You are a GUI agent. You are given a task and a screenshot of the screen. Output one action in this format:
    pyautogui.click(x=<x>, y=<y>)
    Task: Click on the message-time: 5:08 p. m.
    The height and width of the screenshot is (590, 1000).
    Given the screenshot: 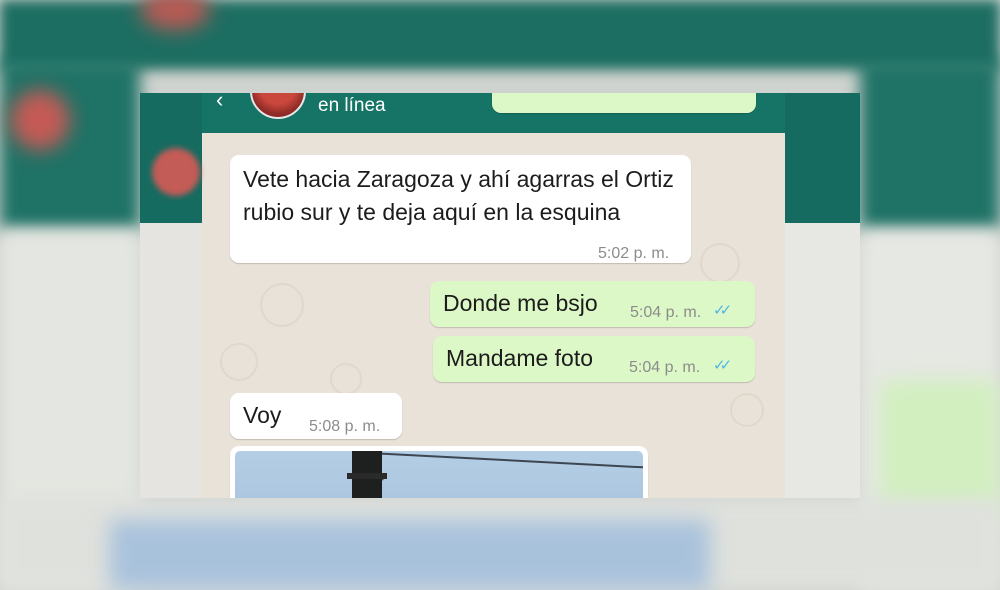 What is the action you would take?
    pyautogui.click(x=345, y=426)
    